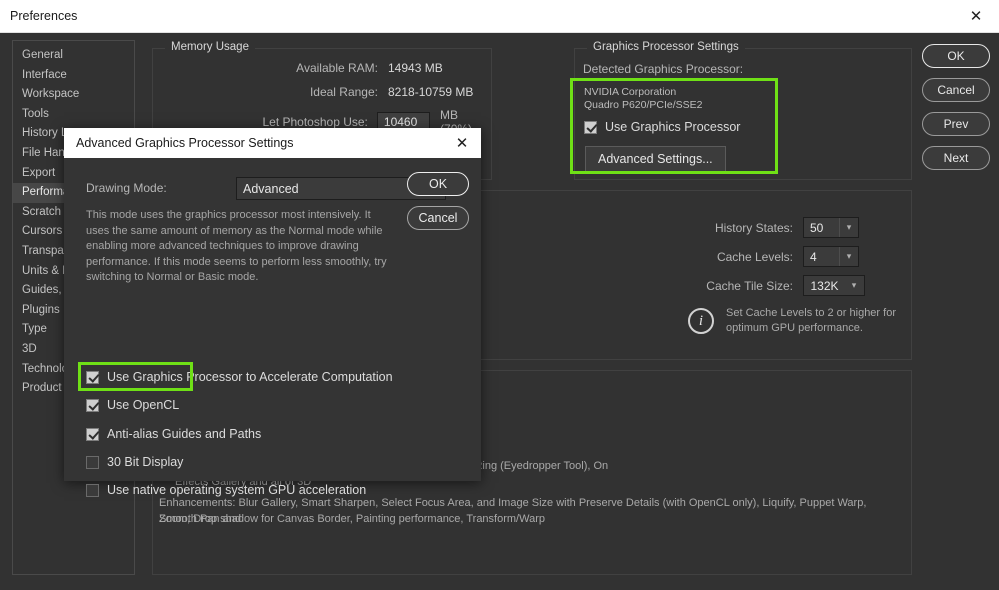  I want to click on ideal-range-row: Ideal Range: 8218-10759 MB, so click(313, 92).